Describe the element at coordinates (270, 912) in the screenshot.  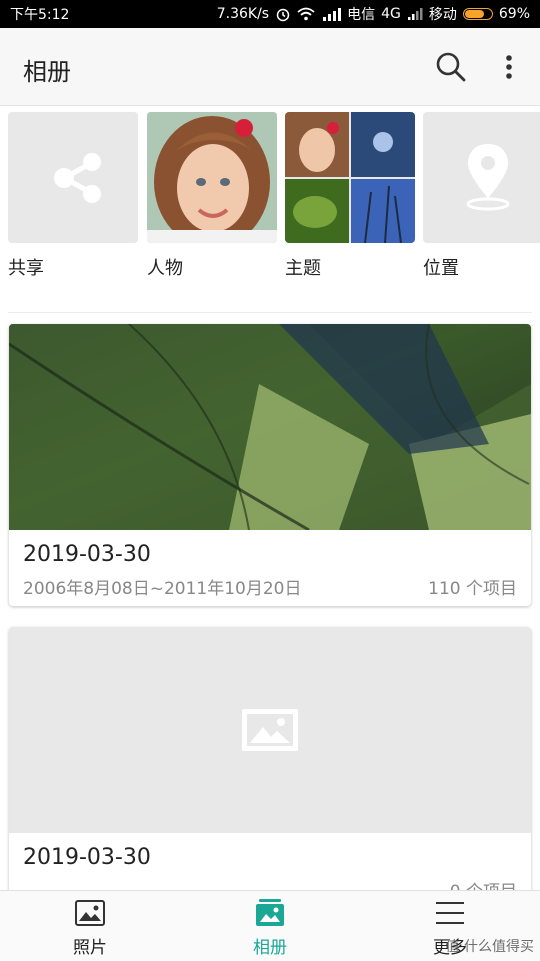
I see `album-icon` at that location.